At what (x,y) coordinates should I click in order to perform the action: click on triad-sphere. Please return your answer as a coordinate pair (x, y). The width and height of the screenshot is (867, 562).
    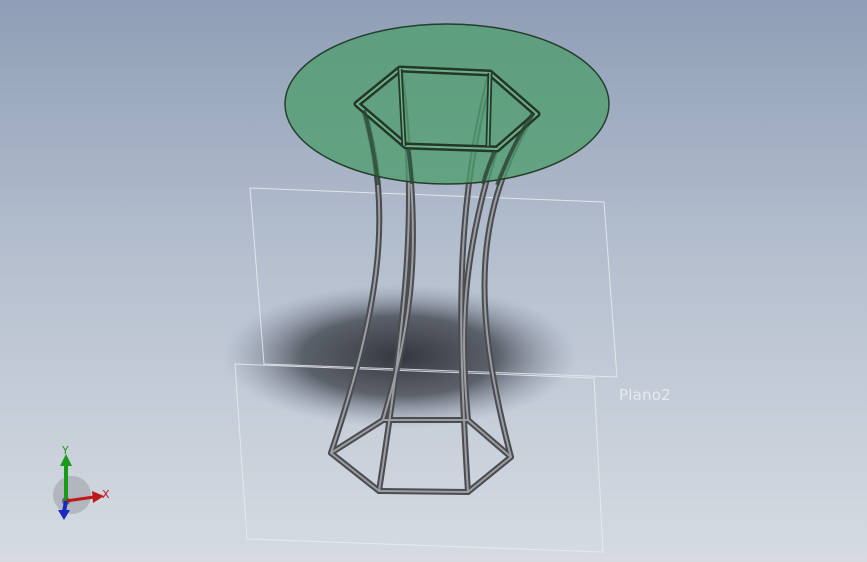
    Looking at the image, I should click on (72, 495).